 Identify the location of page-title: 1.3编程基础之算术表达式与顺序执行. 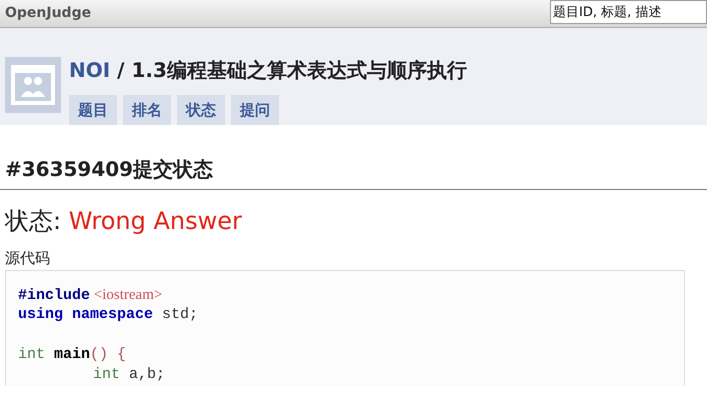
(299, 70).